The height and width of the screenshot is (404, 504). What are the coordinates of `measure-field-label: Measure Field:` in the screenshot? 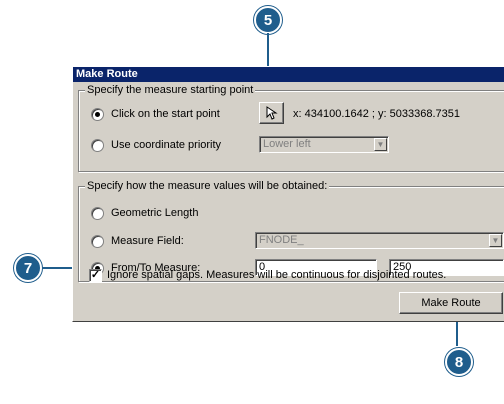 It's located at (147, 241).